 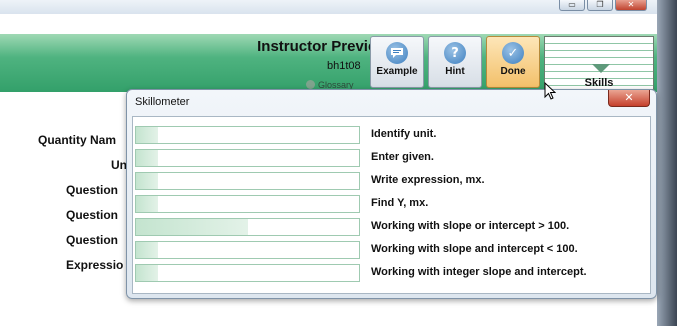 I want to click on glossary-icon, so click(x=310, y=84).